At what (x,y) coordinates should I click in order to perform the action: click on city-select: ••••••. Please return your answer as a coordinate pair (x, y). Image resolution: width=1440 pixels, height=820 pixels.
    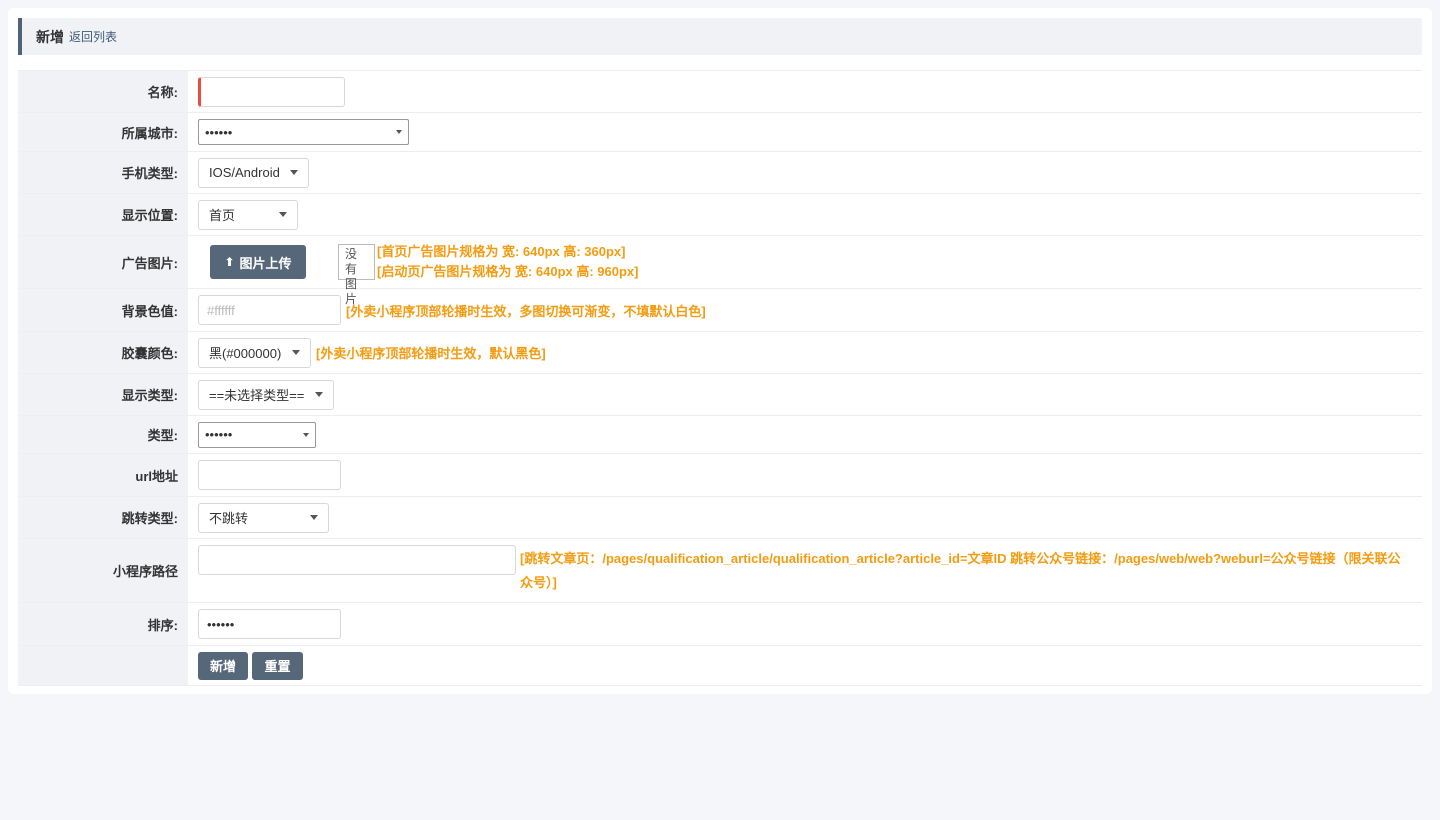
    Looking at the image, I should click on (303, 132).